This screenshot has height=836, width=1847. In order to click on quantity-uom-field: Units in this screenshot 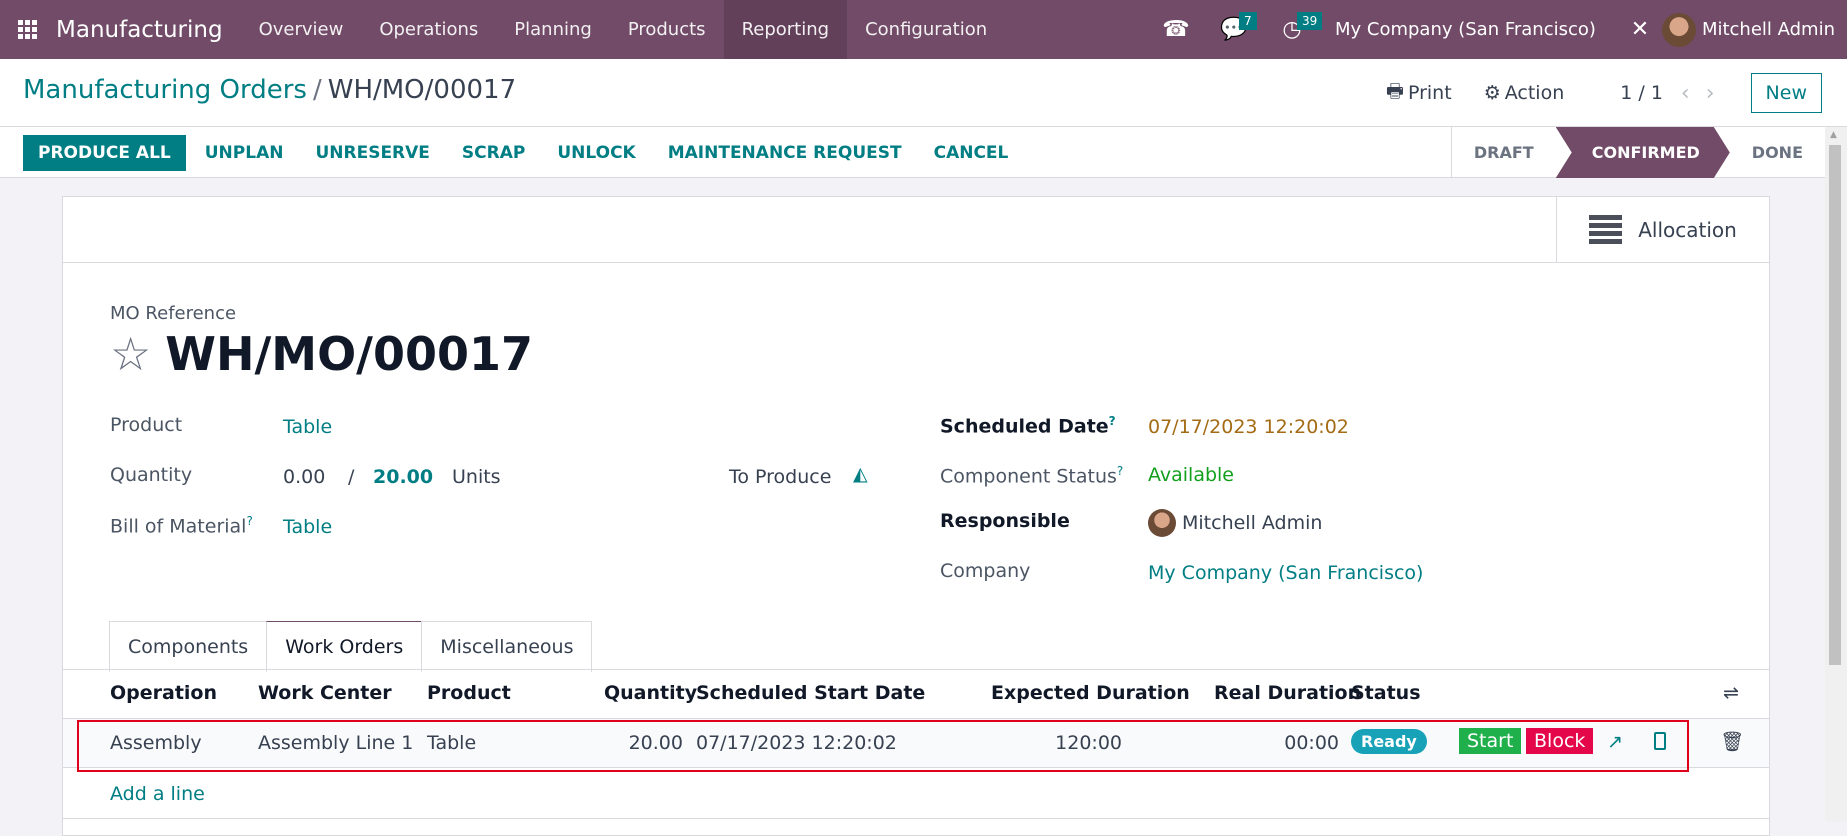, I will do `click(476, 477)`.